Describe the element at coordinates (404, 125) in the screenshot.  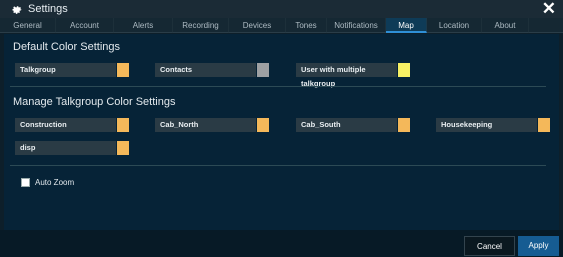
I see `color-swatch-cab-south` at that location.